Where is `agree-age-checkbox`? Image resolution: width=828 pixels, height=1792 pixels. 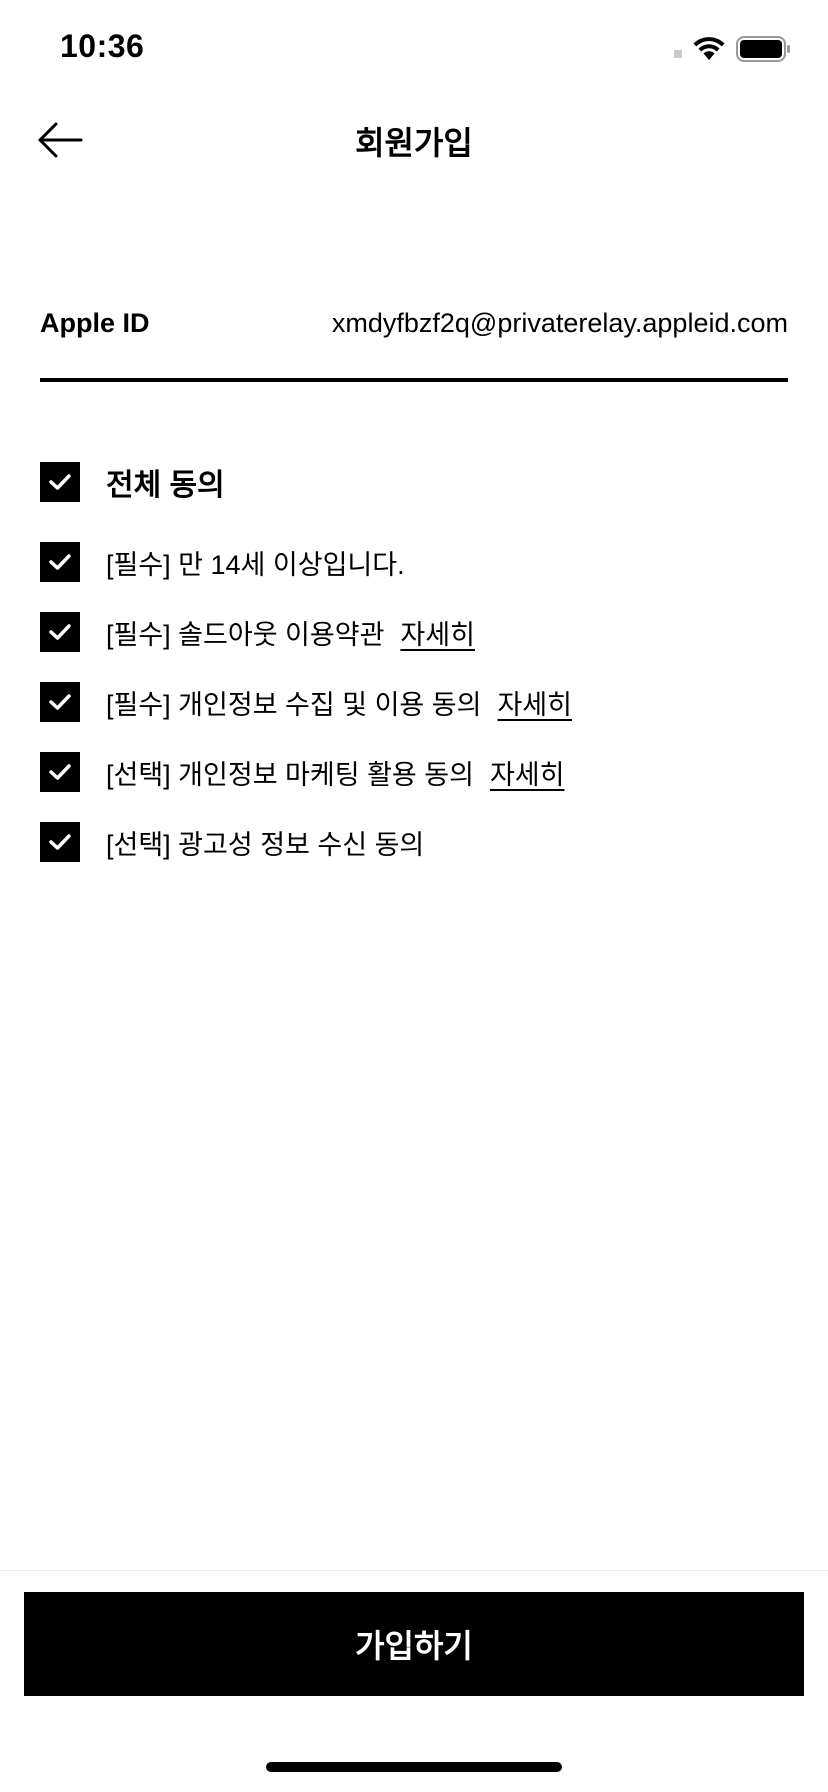 agree-age-checkbox is located at coordinates (60, 562).